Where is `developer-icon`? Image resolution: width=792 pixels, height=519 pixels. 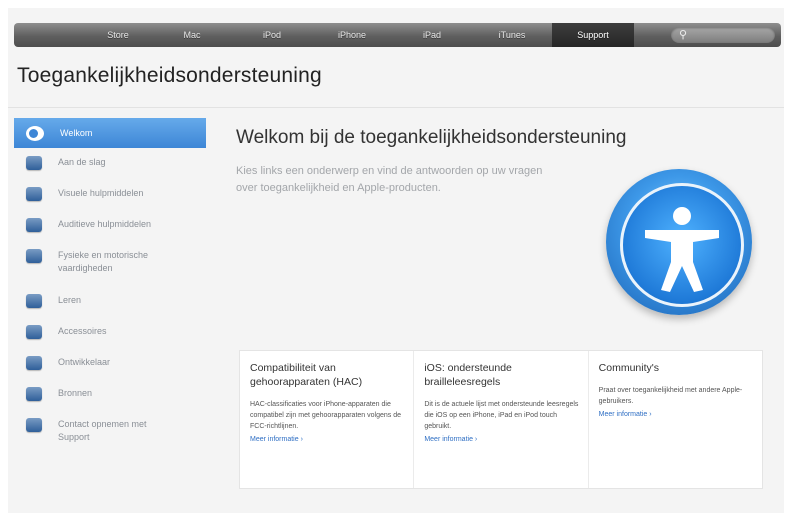 developer-icon is located at coordinates (34, 363).